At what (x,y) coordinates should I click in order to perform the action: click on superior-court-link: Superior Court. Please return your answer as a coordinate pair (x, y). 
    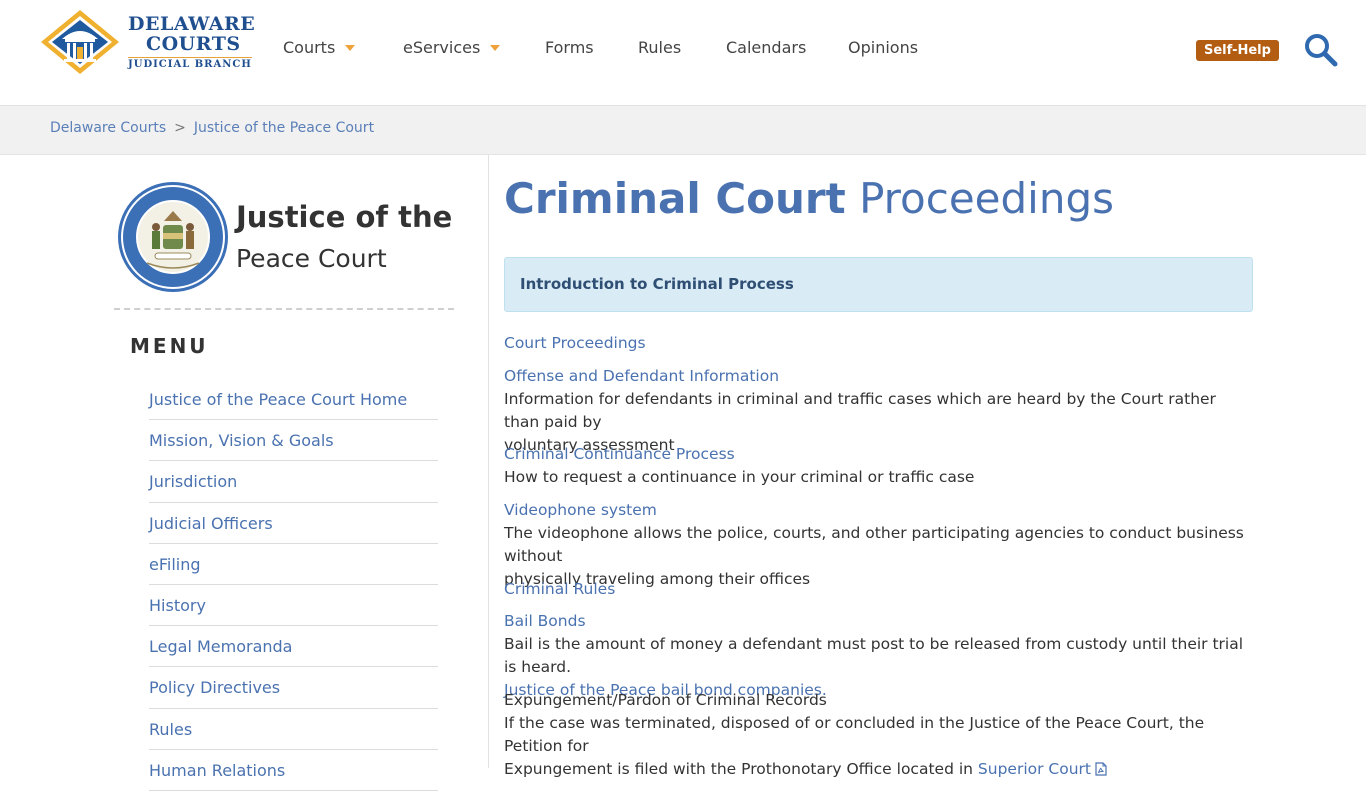
    Looking at the image, I should click on (1042, 769).